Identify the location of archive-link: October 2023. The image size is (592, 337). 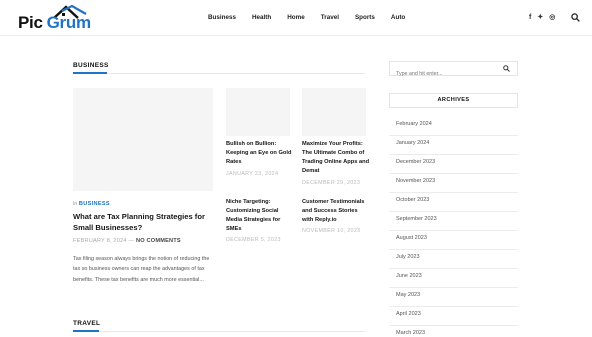
(453, 202).